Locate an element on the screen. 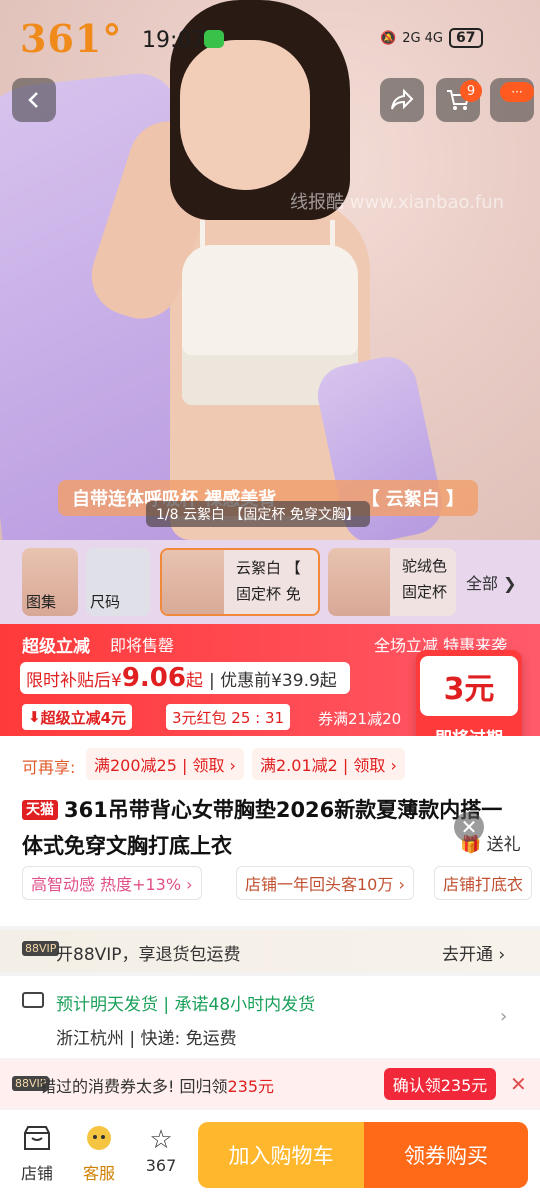 Image resolution: width=540 pixels, height=1200 pixels. arrow-down-icon: ⬇ is located at coordinates (34, 717).